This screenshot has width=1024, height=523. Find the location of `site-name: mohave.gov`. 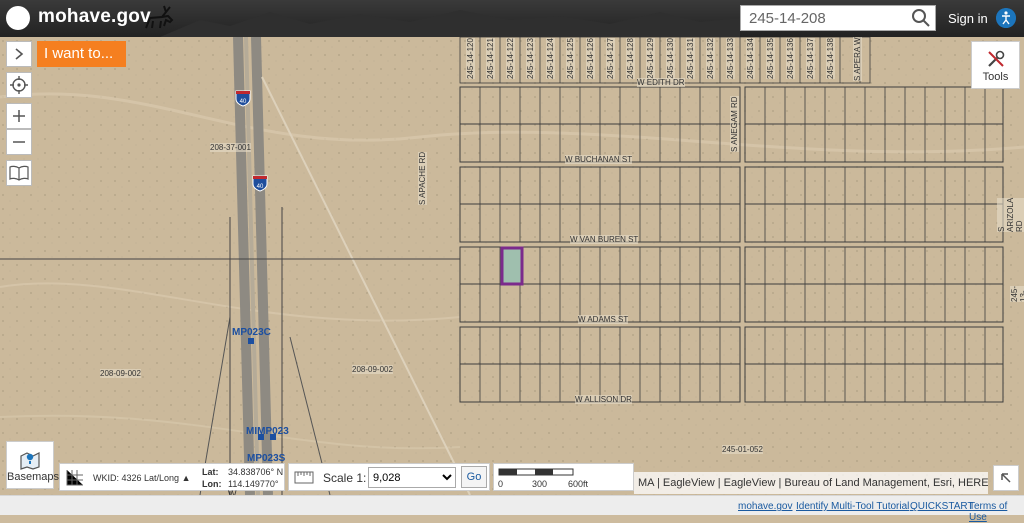

site-name: mohave.gov is located at coordinates (94, 17).